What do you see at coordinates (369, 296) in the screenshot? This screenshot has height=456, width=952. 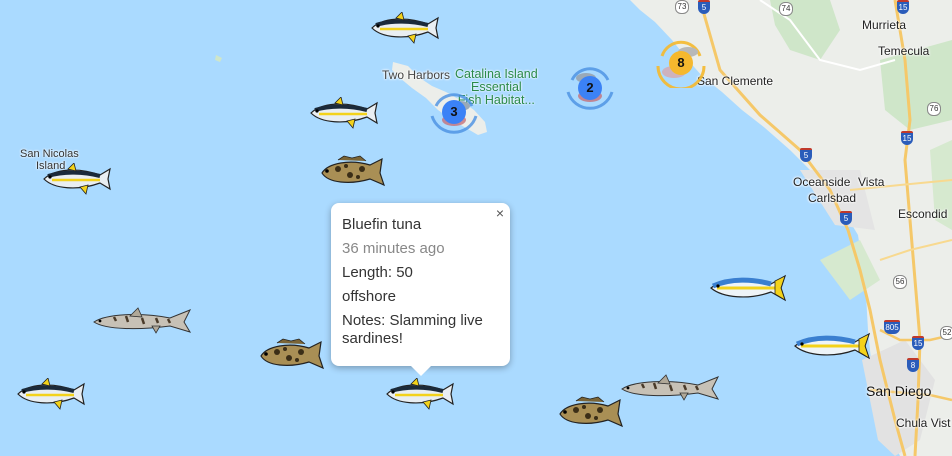 I see `popup-location: offshore` at bounding box center [369, 296].